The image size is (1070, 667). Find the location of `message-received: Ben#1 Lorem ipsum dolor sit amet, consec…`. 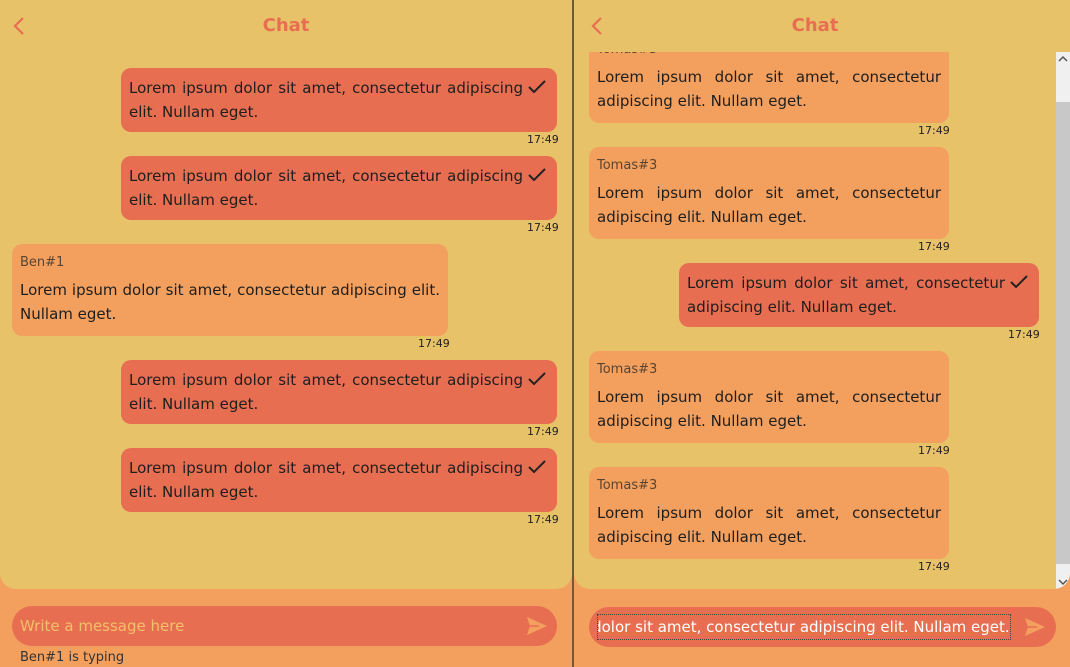

message-received: Ben#1 Lorem ipsum dolor sit amet, consec… is located at coordinates (230, 290).